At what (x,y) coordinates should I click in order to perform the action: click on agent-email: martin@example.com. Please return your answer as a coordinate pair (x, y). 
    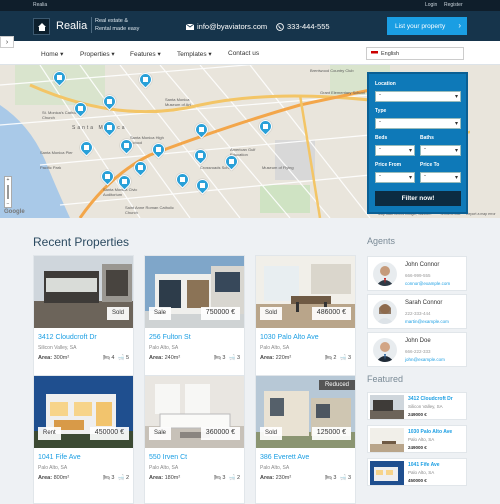
    Looking at the image, I should click on (427, 321).